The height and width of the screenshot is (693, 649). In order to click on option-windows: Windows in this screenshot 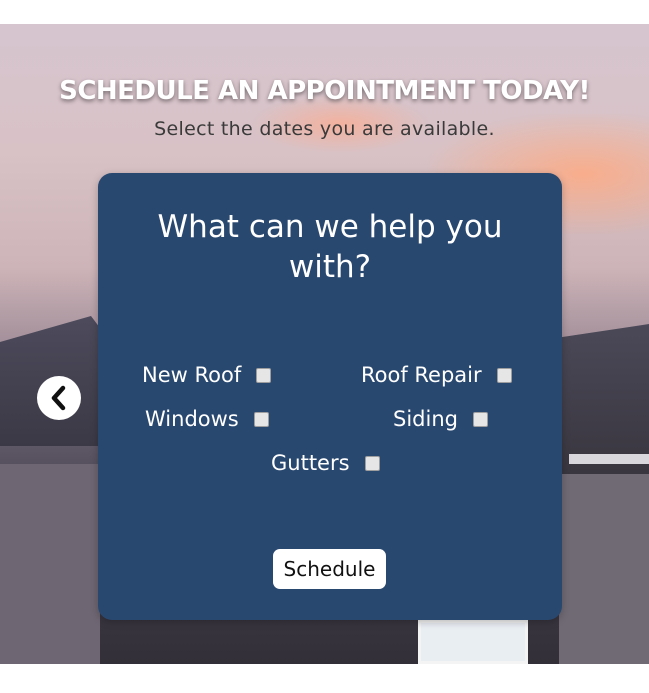, I will do `click(207, 419)`.